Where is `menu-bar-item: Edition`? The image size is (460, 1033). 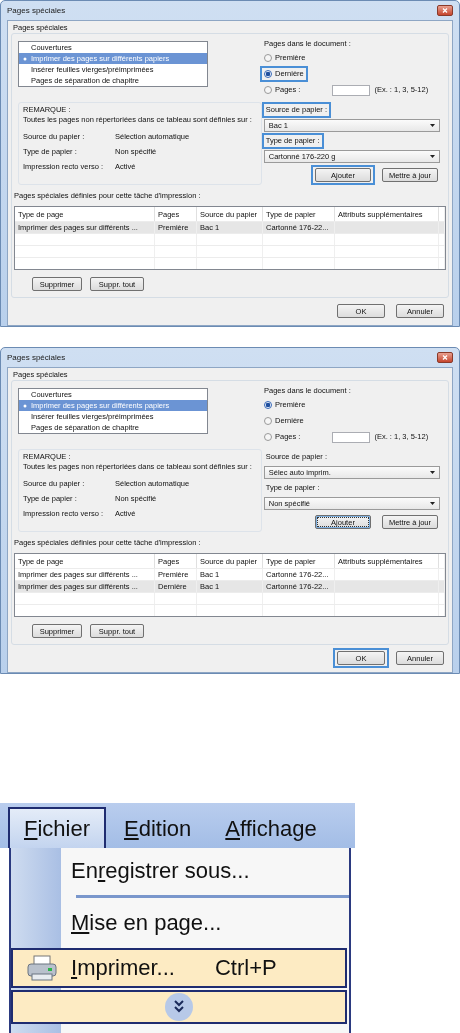 menu-bar-item: Edition is located at coordinates (158, 827).